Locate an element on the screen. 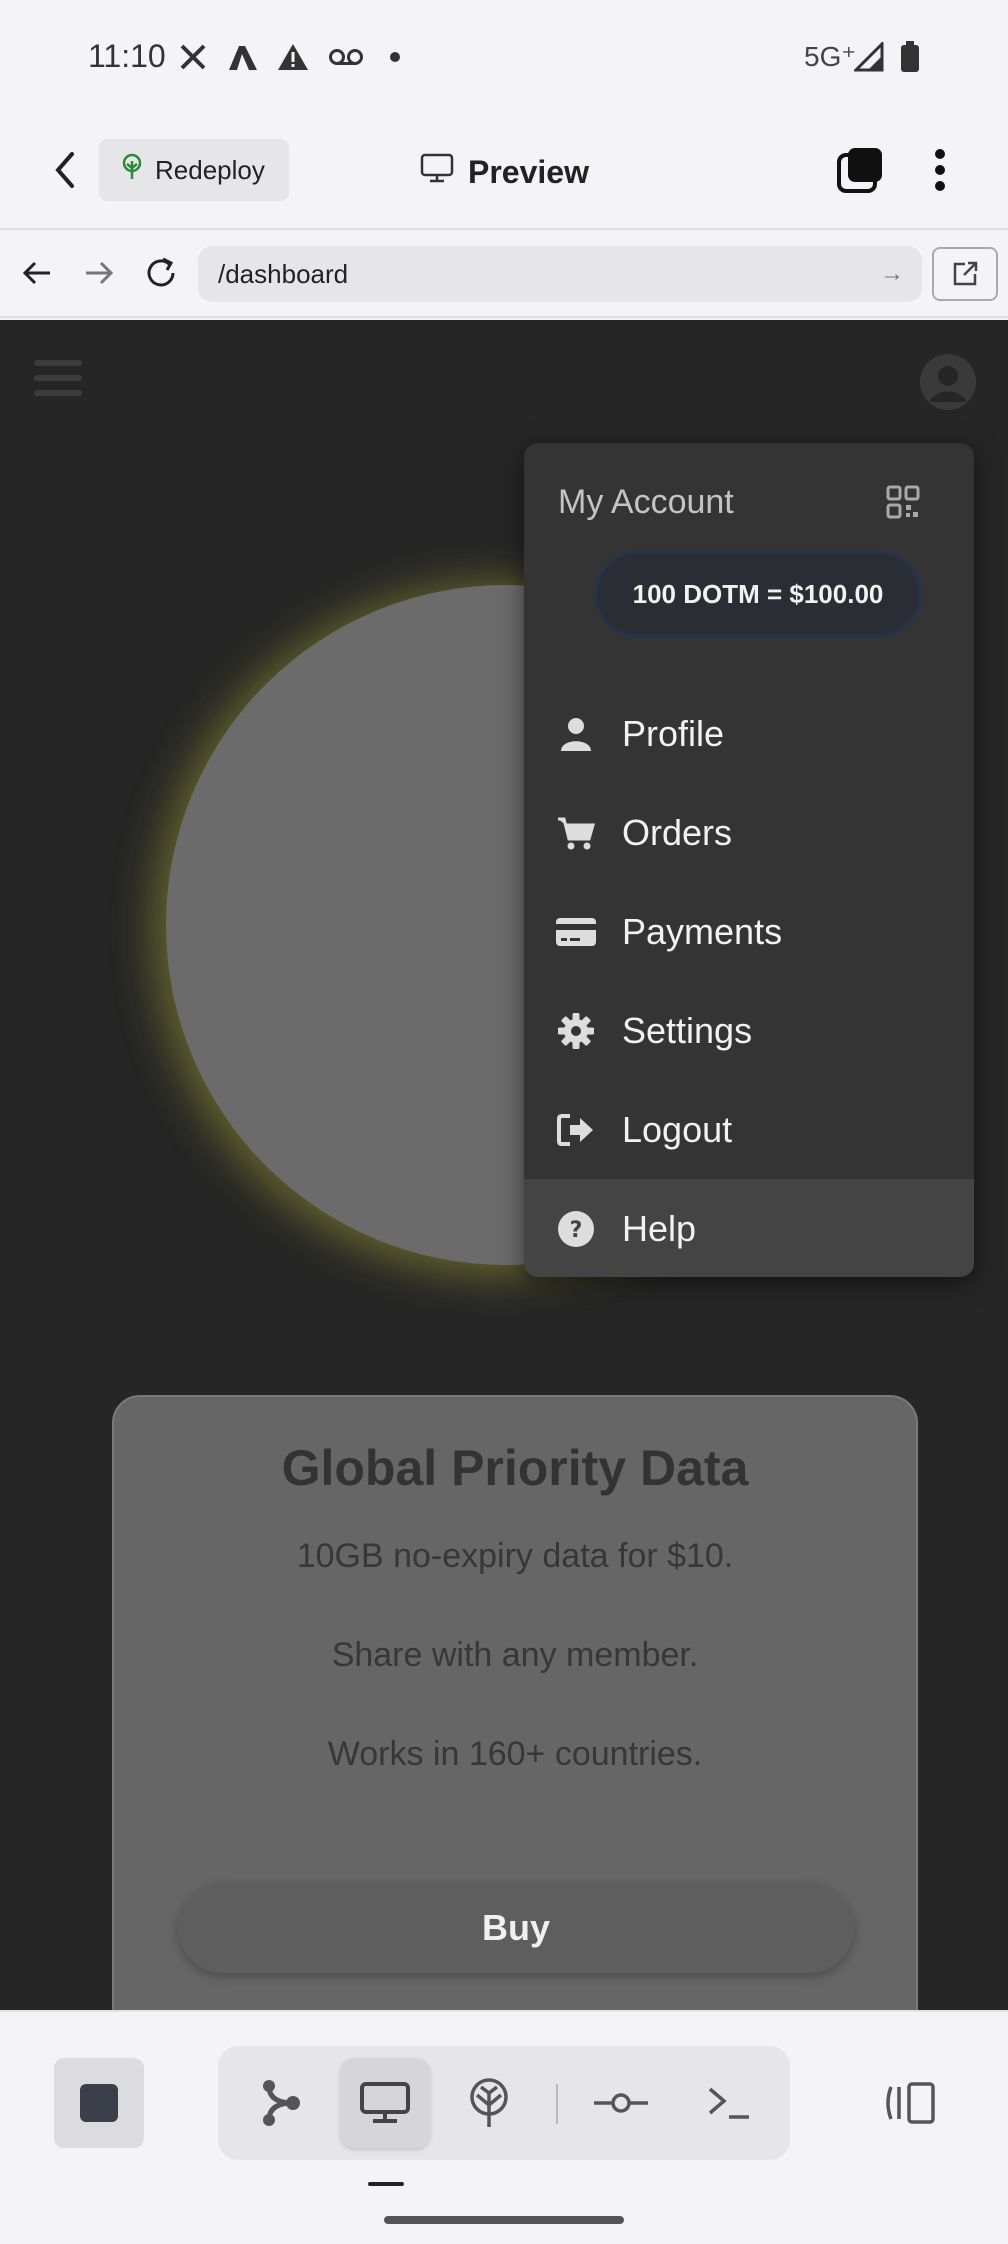 This screenshot has height=2244, width=1008. url-input: /dashboard → is located at coordinates (560, 274).